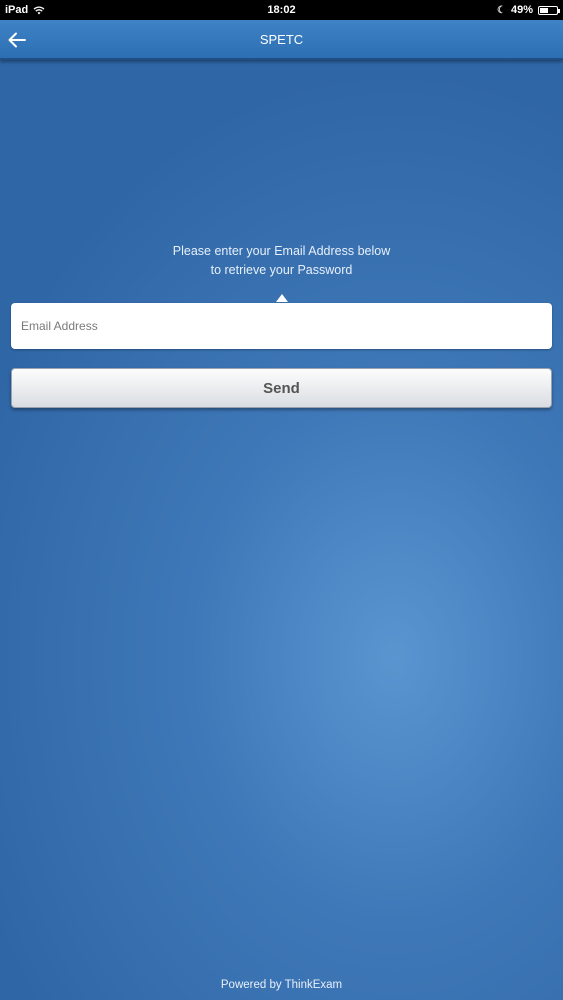  I want to click on instruction-line-2: to retrieve your Password, so click(281, 270).